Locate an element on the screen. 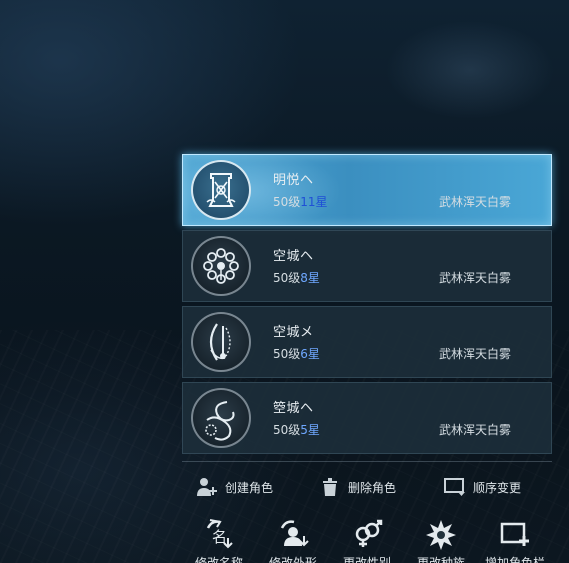 Image resolution: width=569 pixels, height=563 pixels. add-slot-icon is located at coordinates (514, 534).